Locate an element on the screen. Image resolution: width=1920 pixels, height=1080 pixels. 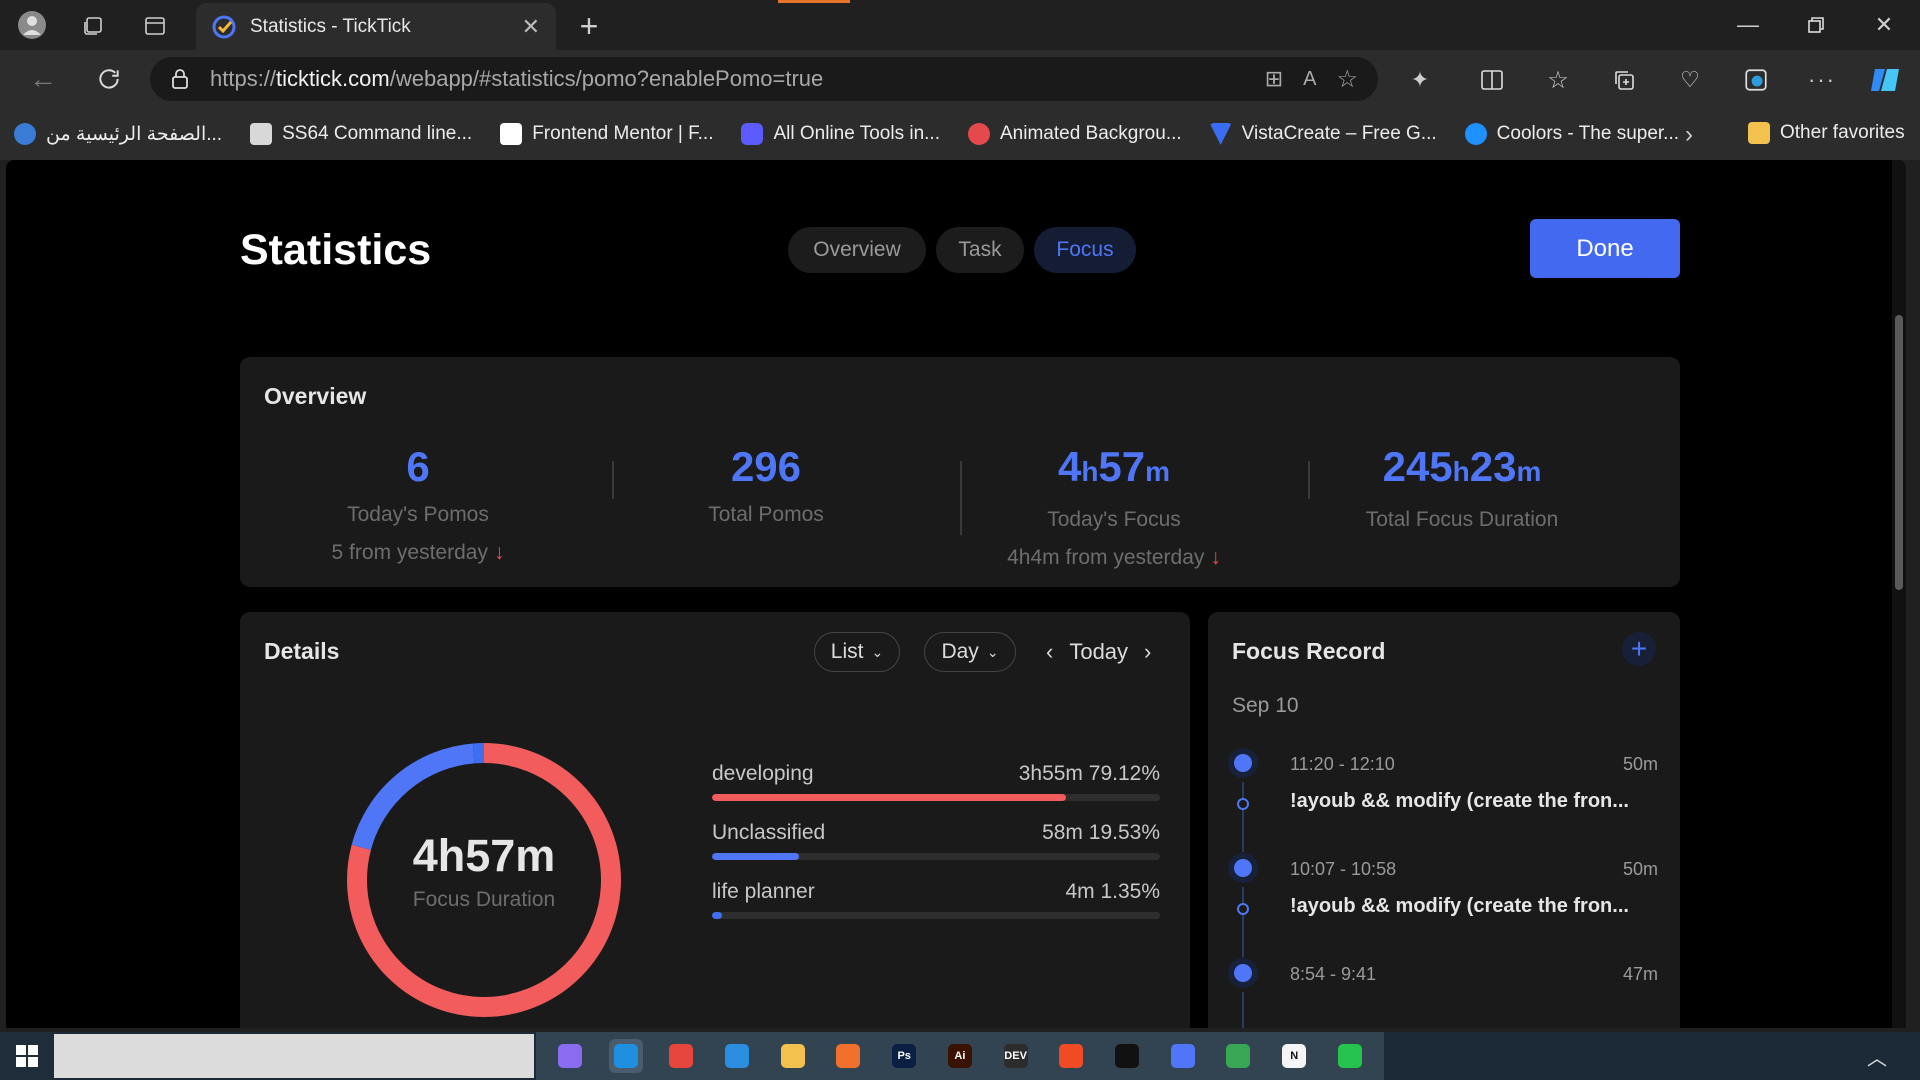
stat-total-focus-duration: 245h23m Total Focus Duration is located at coordinates (1462, 487).